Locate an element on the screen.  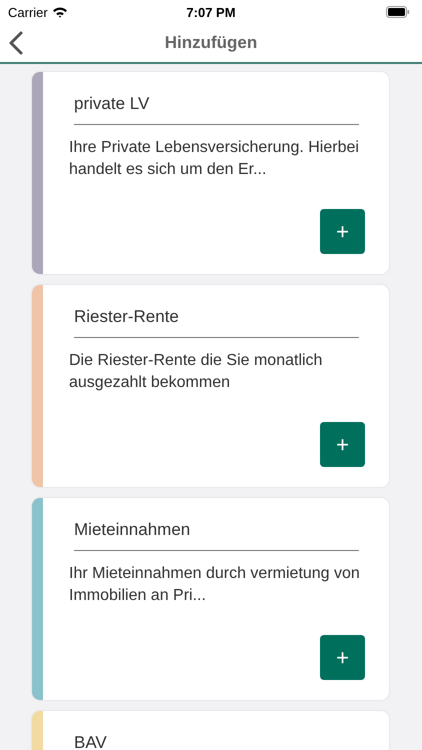
card-description: Die Riester-Rente die Sie monatlich ausgezahlt bekommen is located at coordinates (196, 372).